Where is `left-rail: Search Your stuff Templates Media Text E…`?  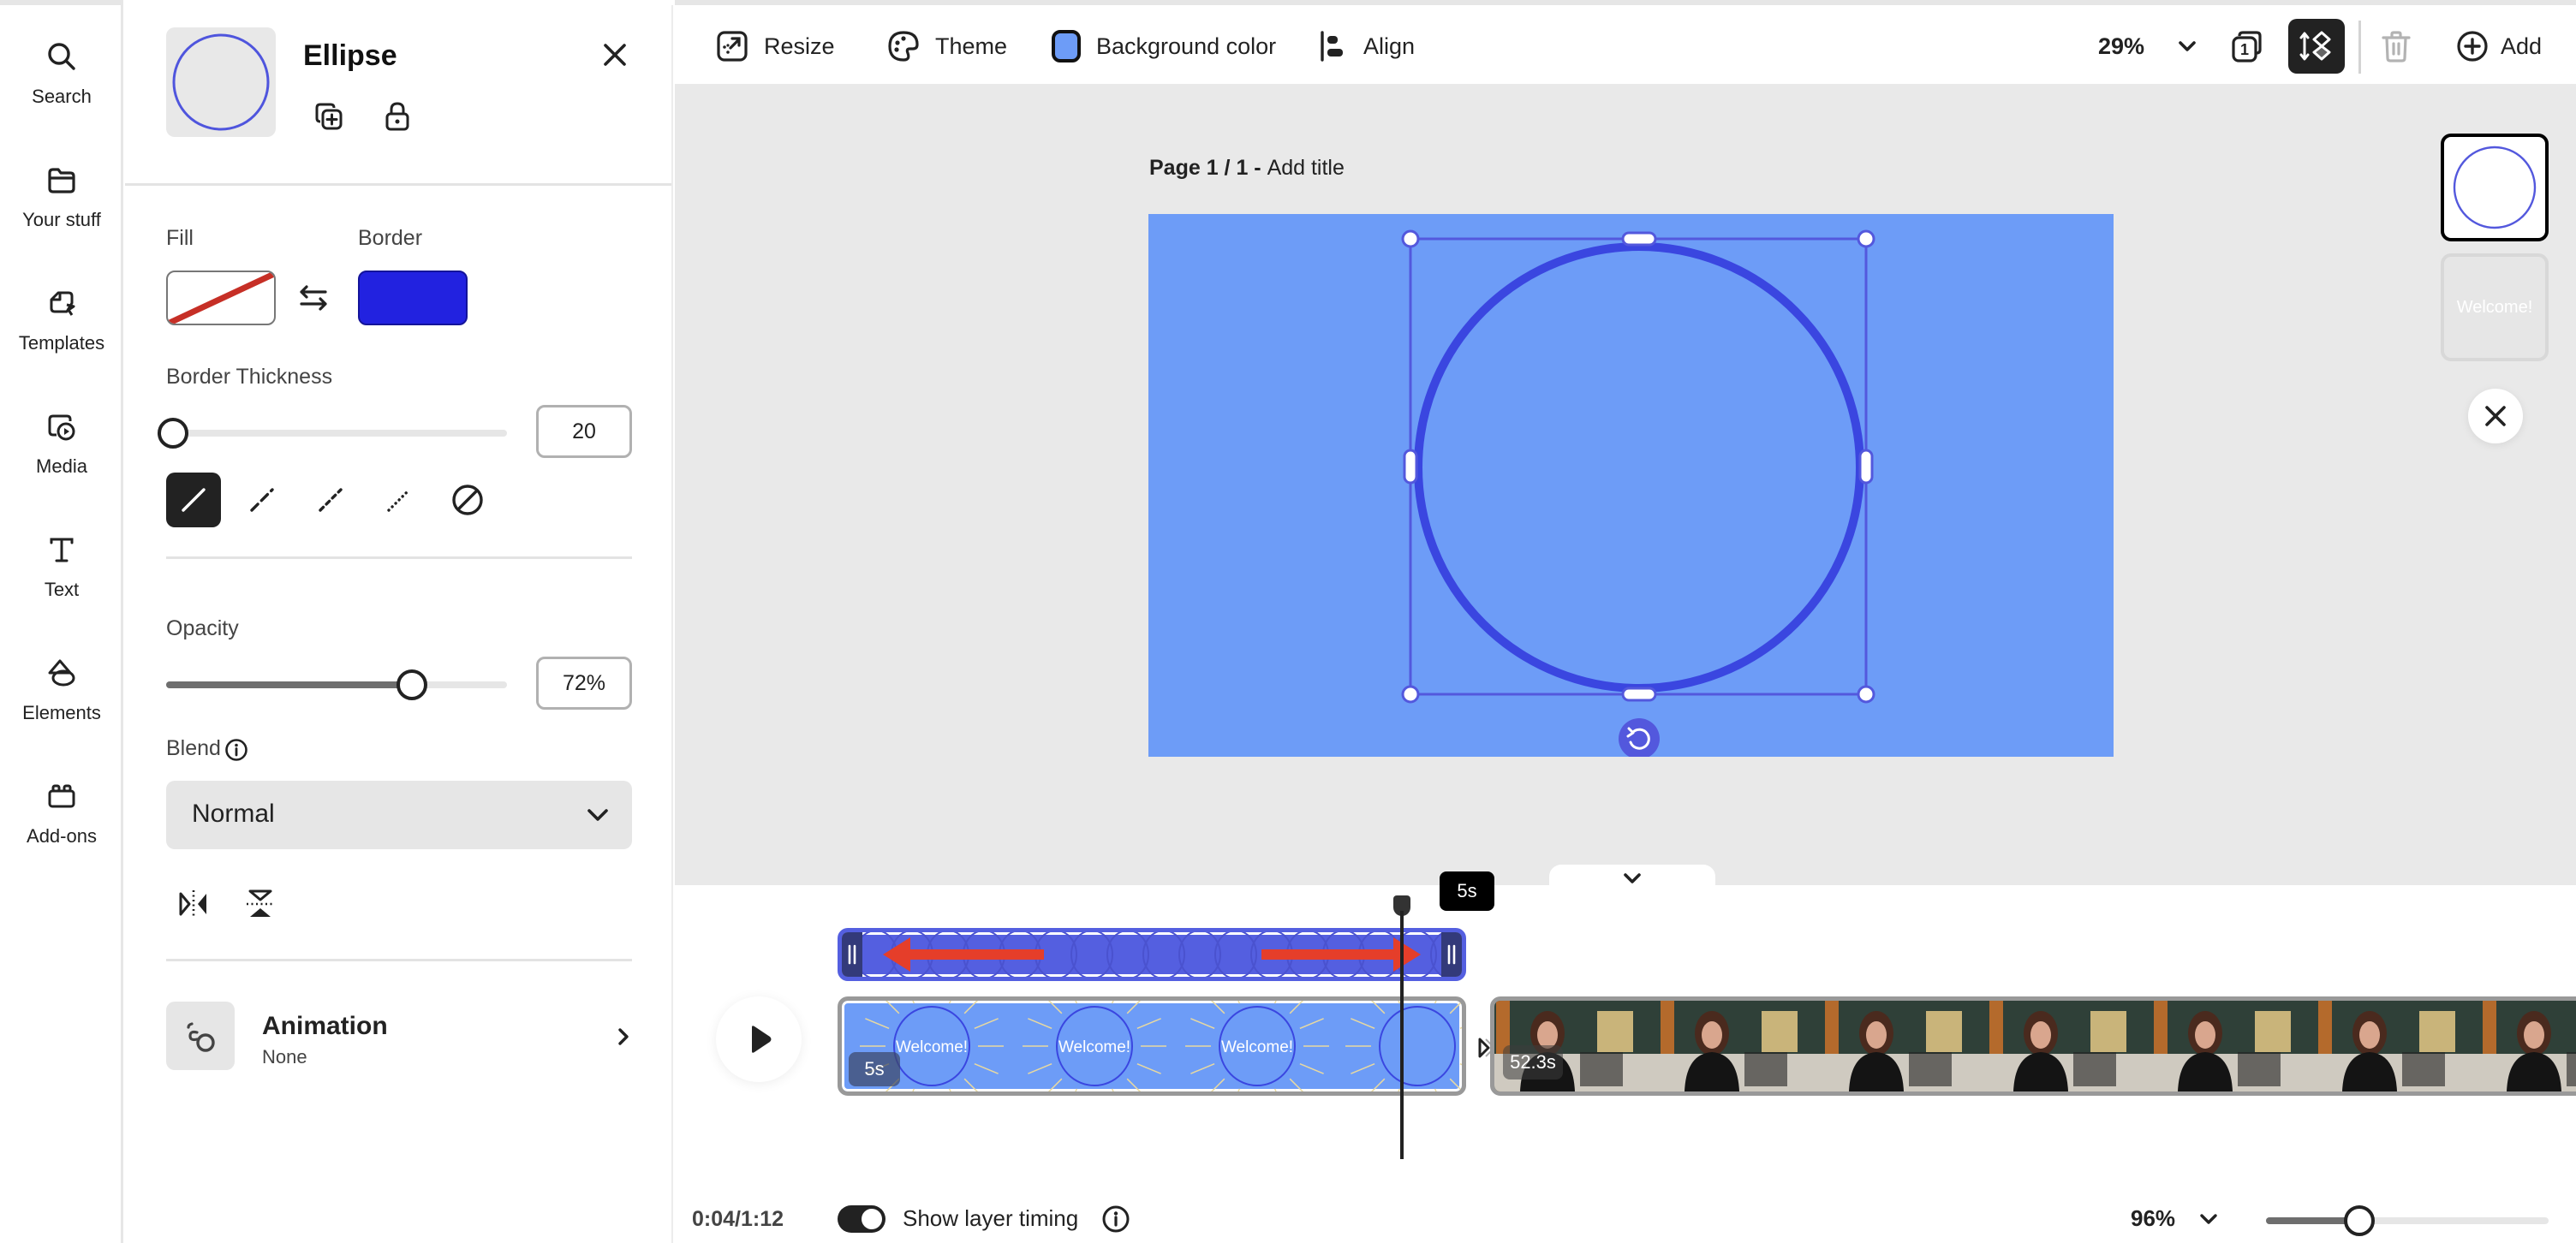
left-rail: Search Your stuff Templates Media Text E… is located at coordinates (61, 621).